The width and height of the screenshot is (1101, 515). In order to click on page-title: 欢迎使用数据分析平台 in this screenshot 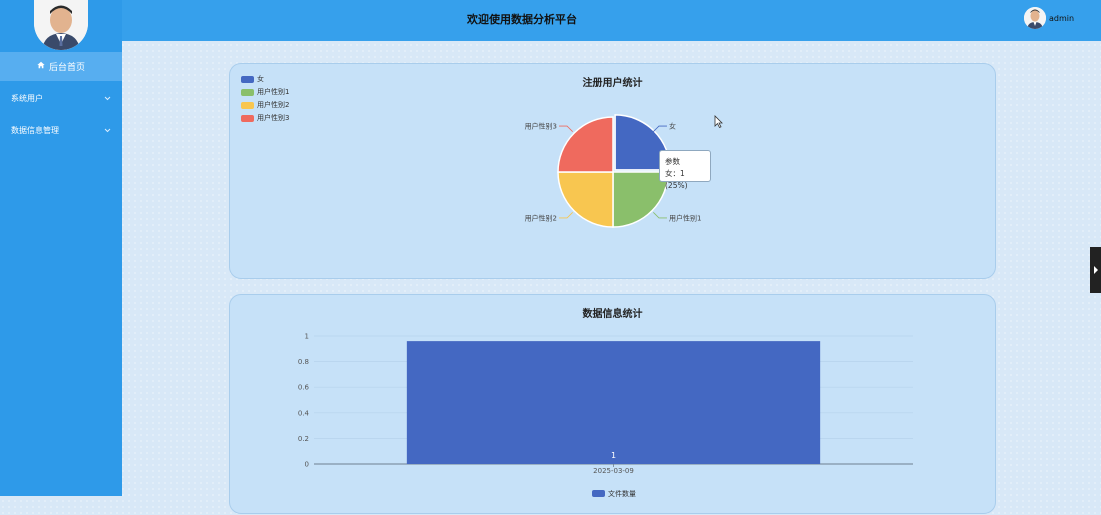, I will do `click(522, 19)`.